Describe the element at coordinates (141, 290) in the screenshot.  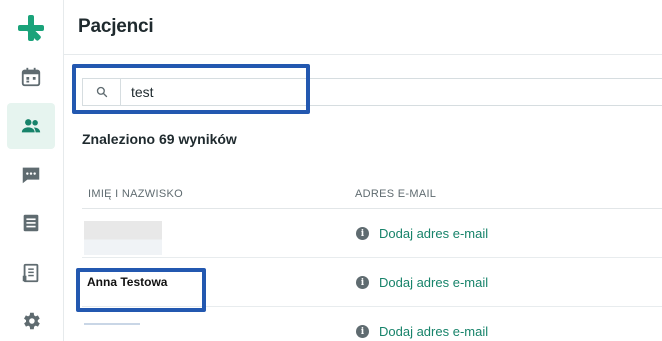
I see `name-highlight-box` at that location.